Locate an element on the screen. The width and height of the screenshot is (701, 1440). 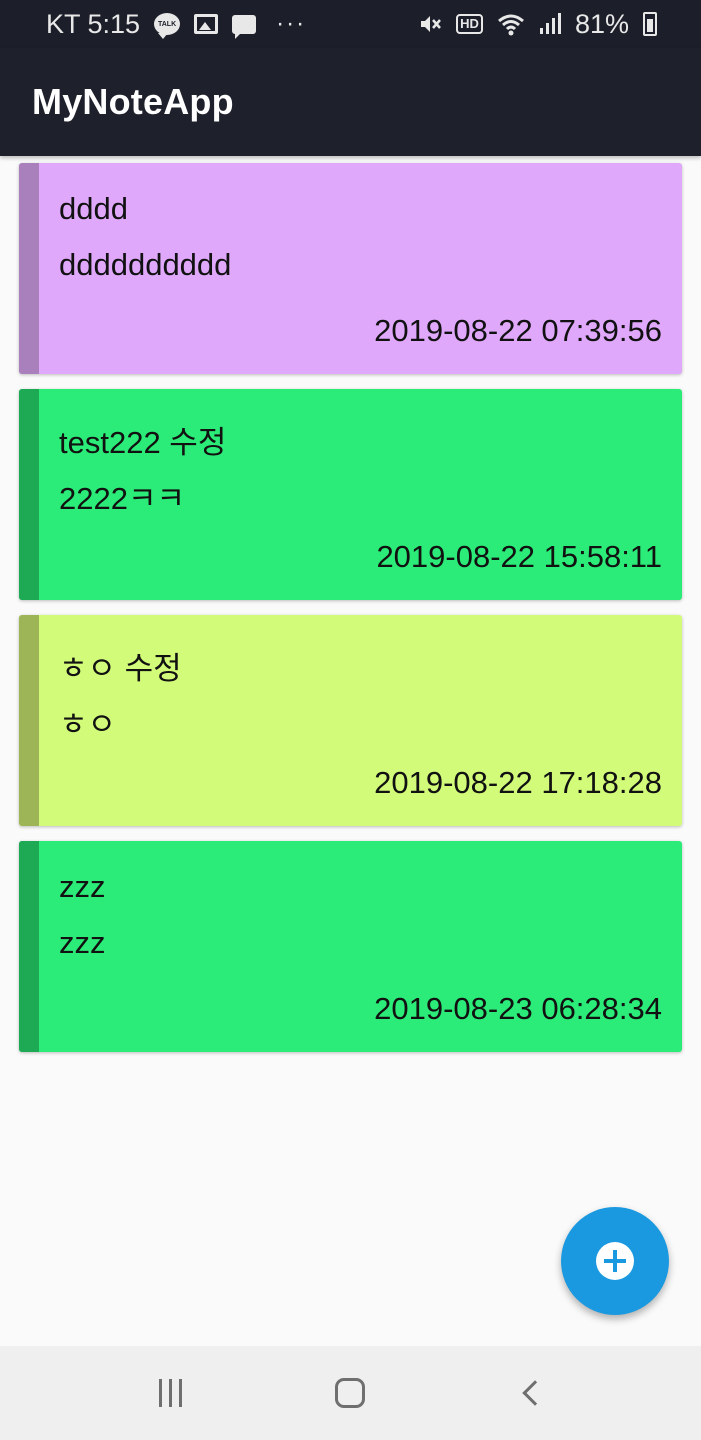
message-icon is located at coordinates (244, 26).